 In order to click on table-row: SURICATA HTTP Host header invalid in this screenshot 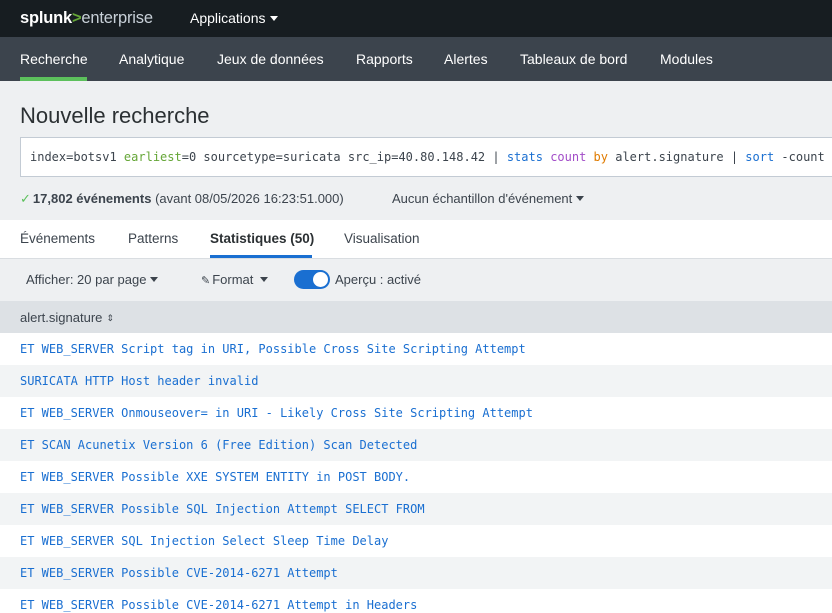, I will do `click(416, 381)`.